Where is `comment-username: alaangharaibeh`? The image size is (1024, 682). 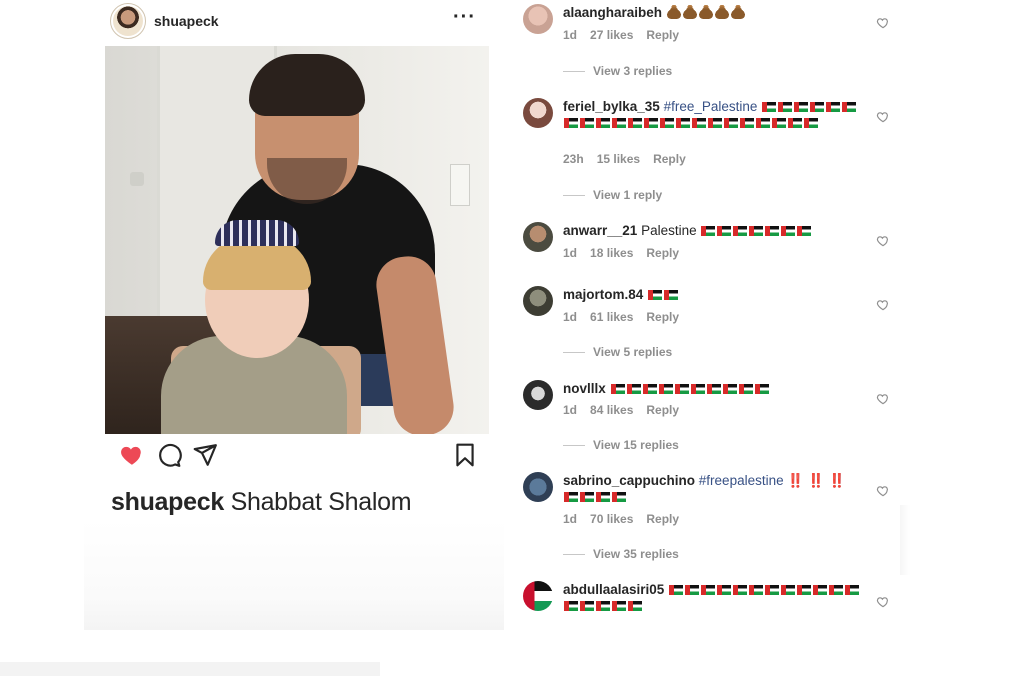 comment-username: alaangharaibeh is located at coordinates (612, 12).